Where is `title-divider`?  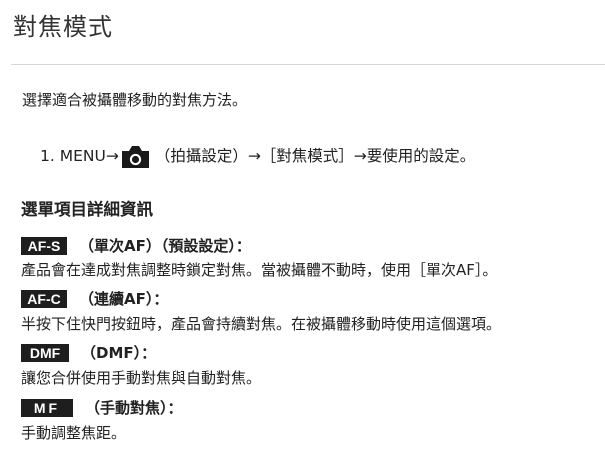
title-divider is located at coordinates (308, 64).